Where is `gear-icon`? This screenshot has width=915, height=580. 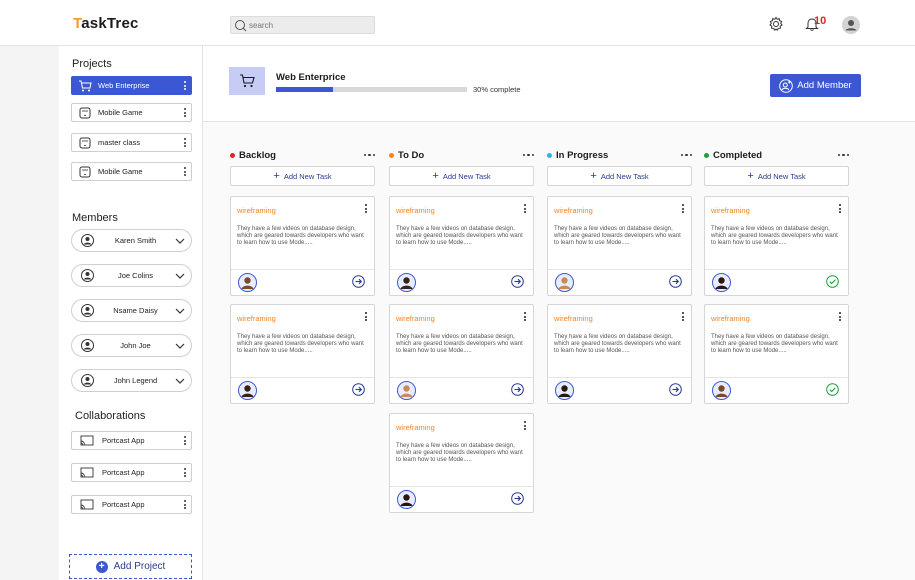 gear-icon is located at coordinates (776, 24).